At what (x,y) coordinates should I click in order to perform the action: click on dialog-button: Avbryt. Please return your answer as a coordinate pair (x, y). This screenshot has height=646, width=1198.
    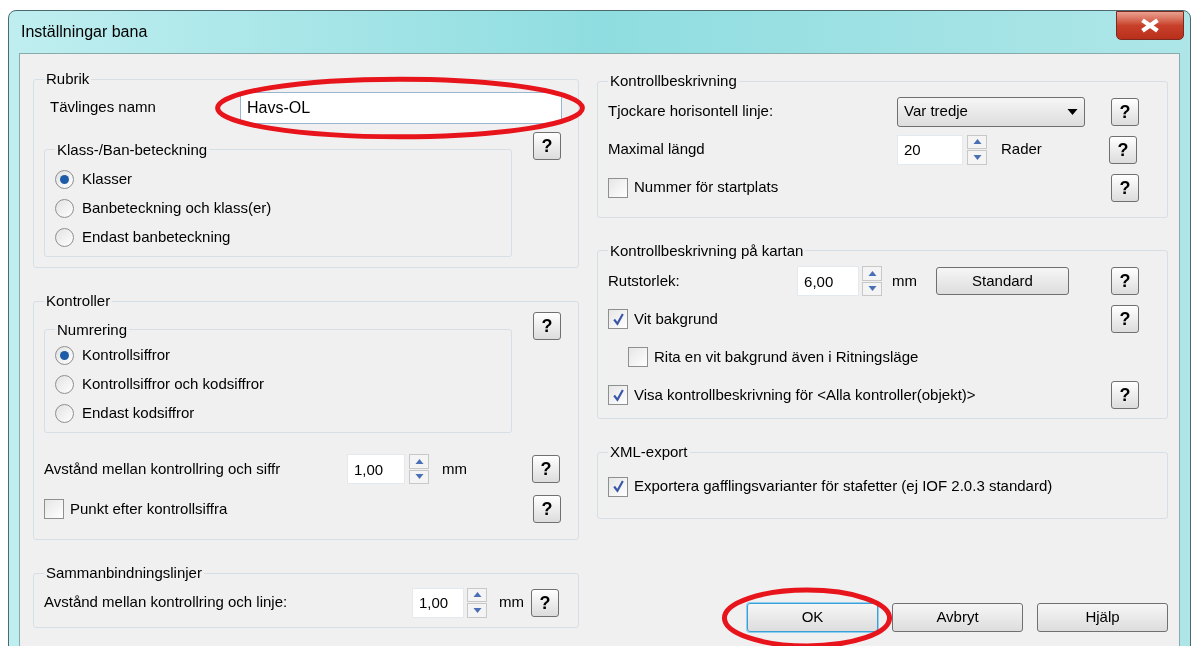
    Looking at the image, I should click on (957, 617).